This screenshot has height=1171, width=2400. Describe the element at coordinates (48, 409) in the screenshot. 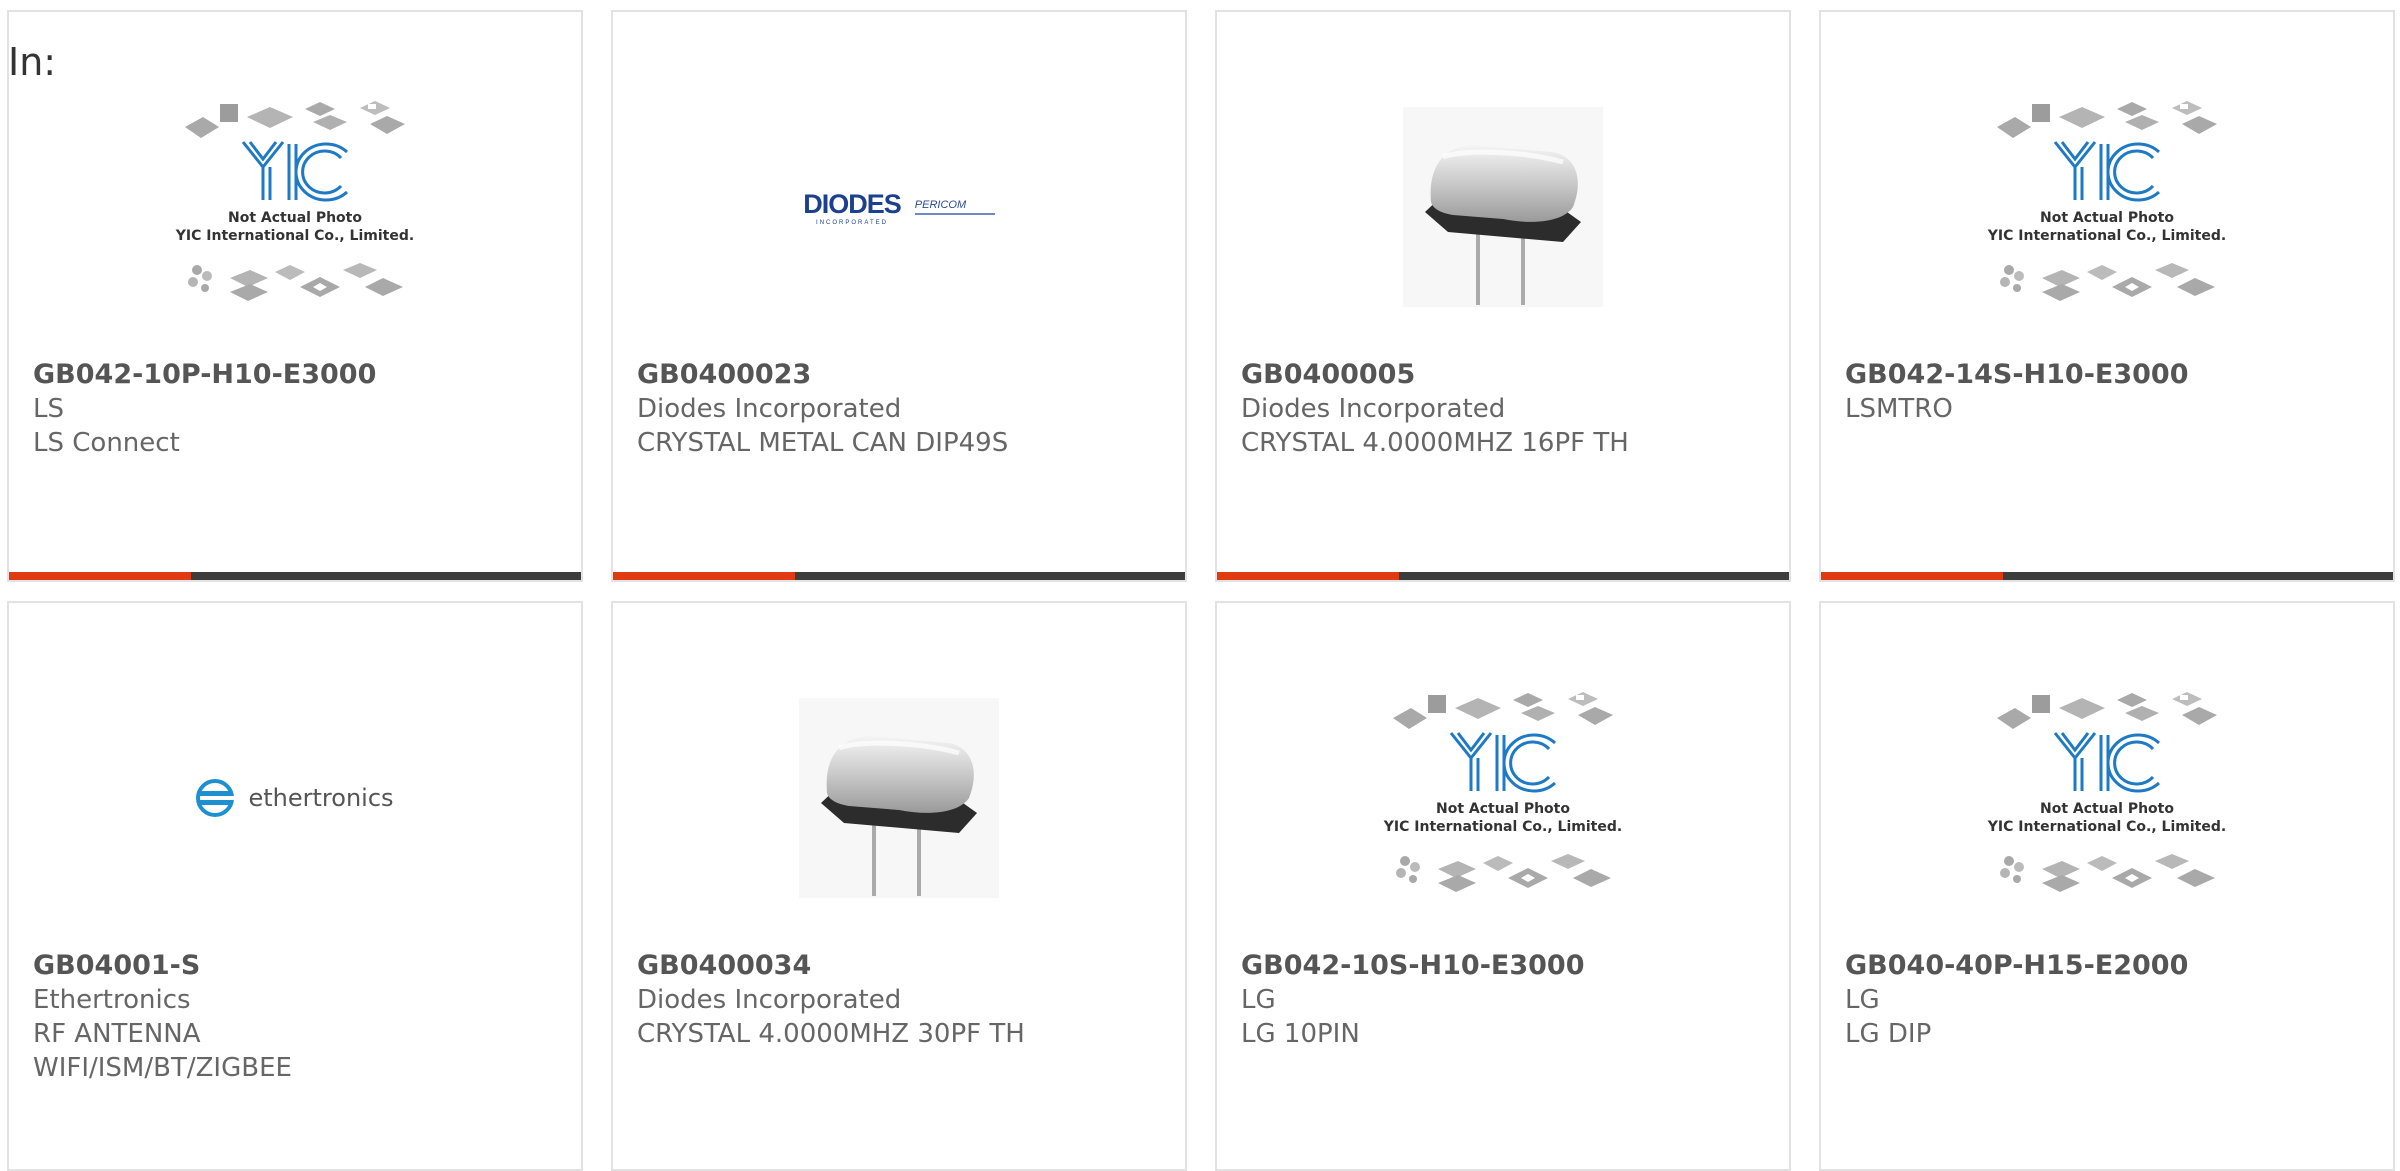

I see `manufacturer: LS` at that location.